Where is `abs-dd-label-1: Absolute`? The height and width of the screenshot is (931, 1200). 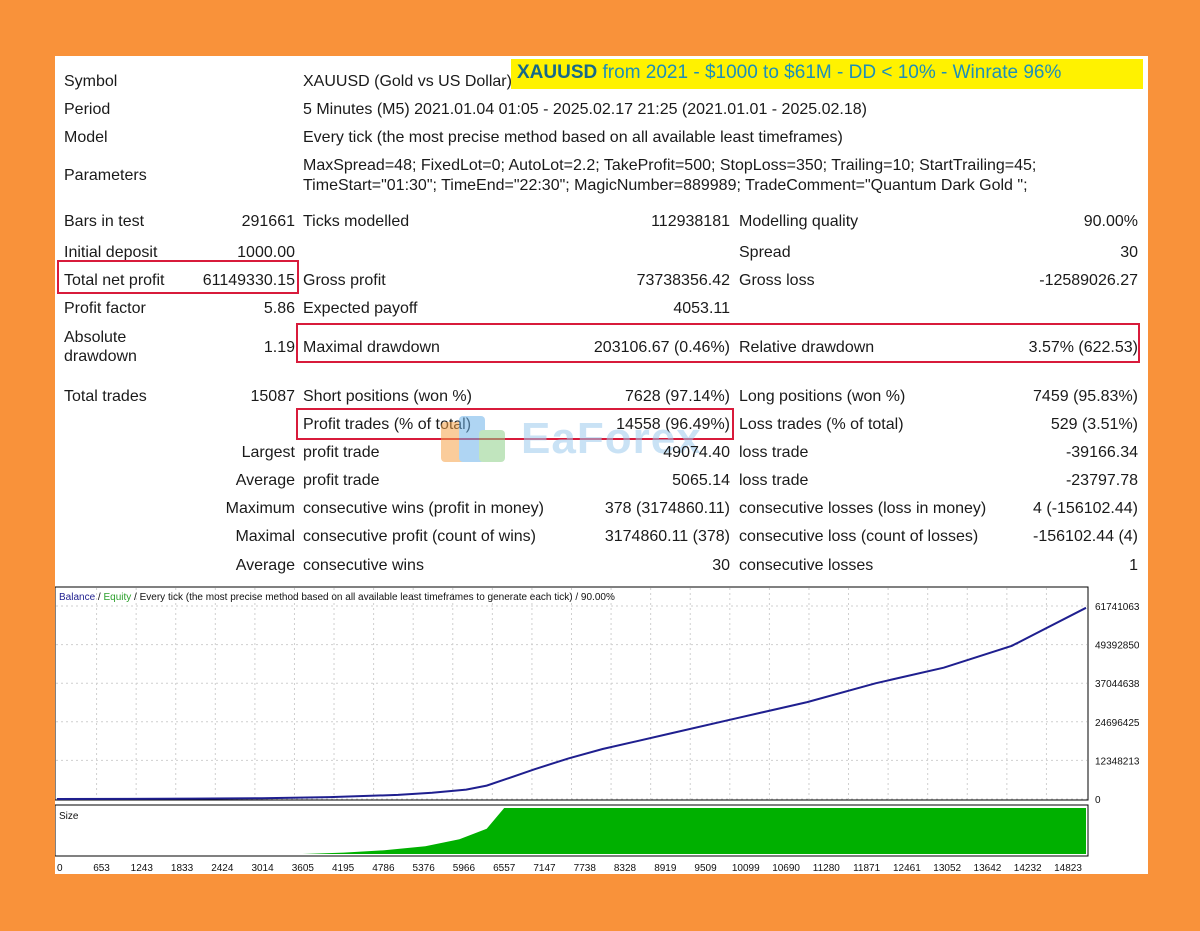 abs-dd-label-1: Absolute is located at coordinates (95, 337).